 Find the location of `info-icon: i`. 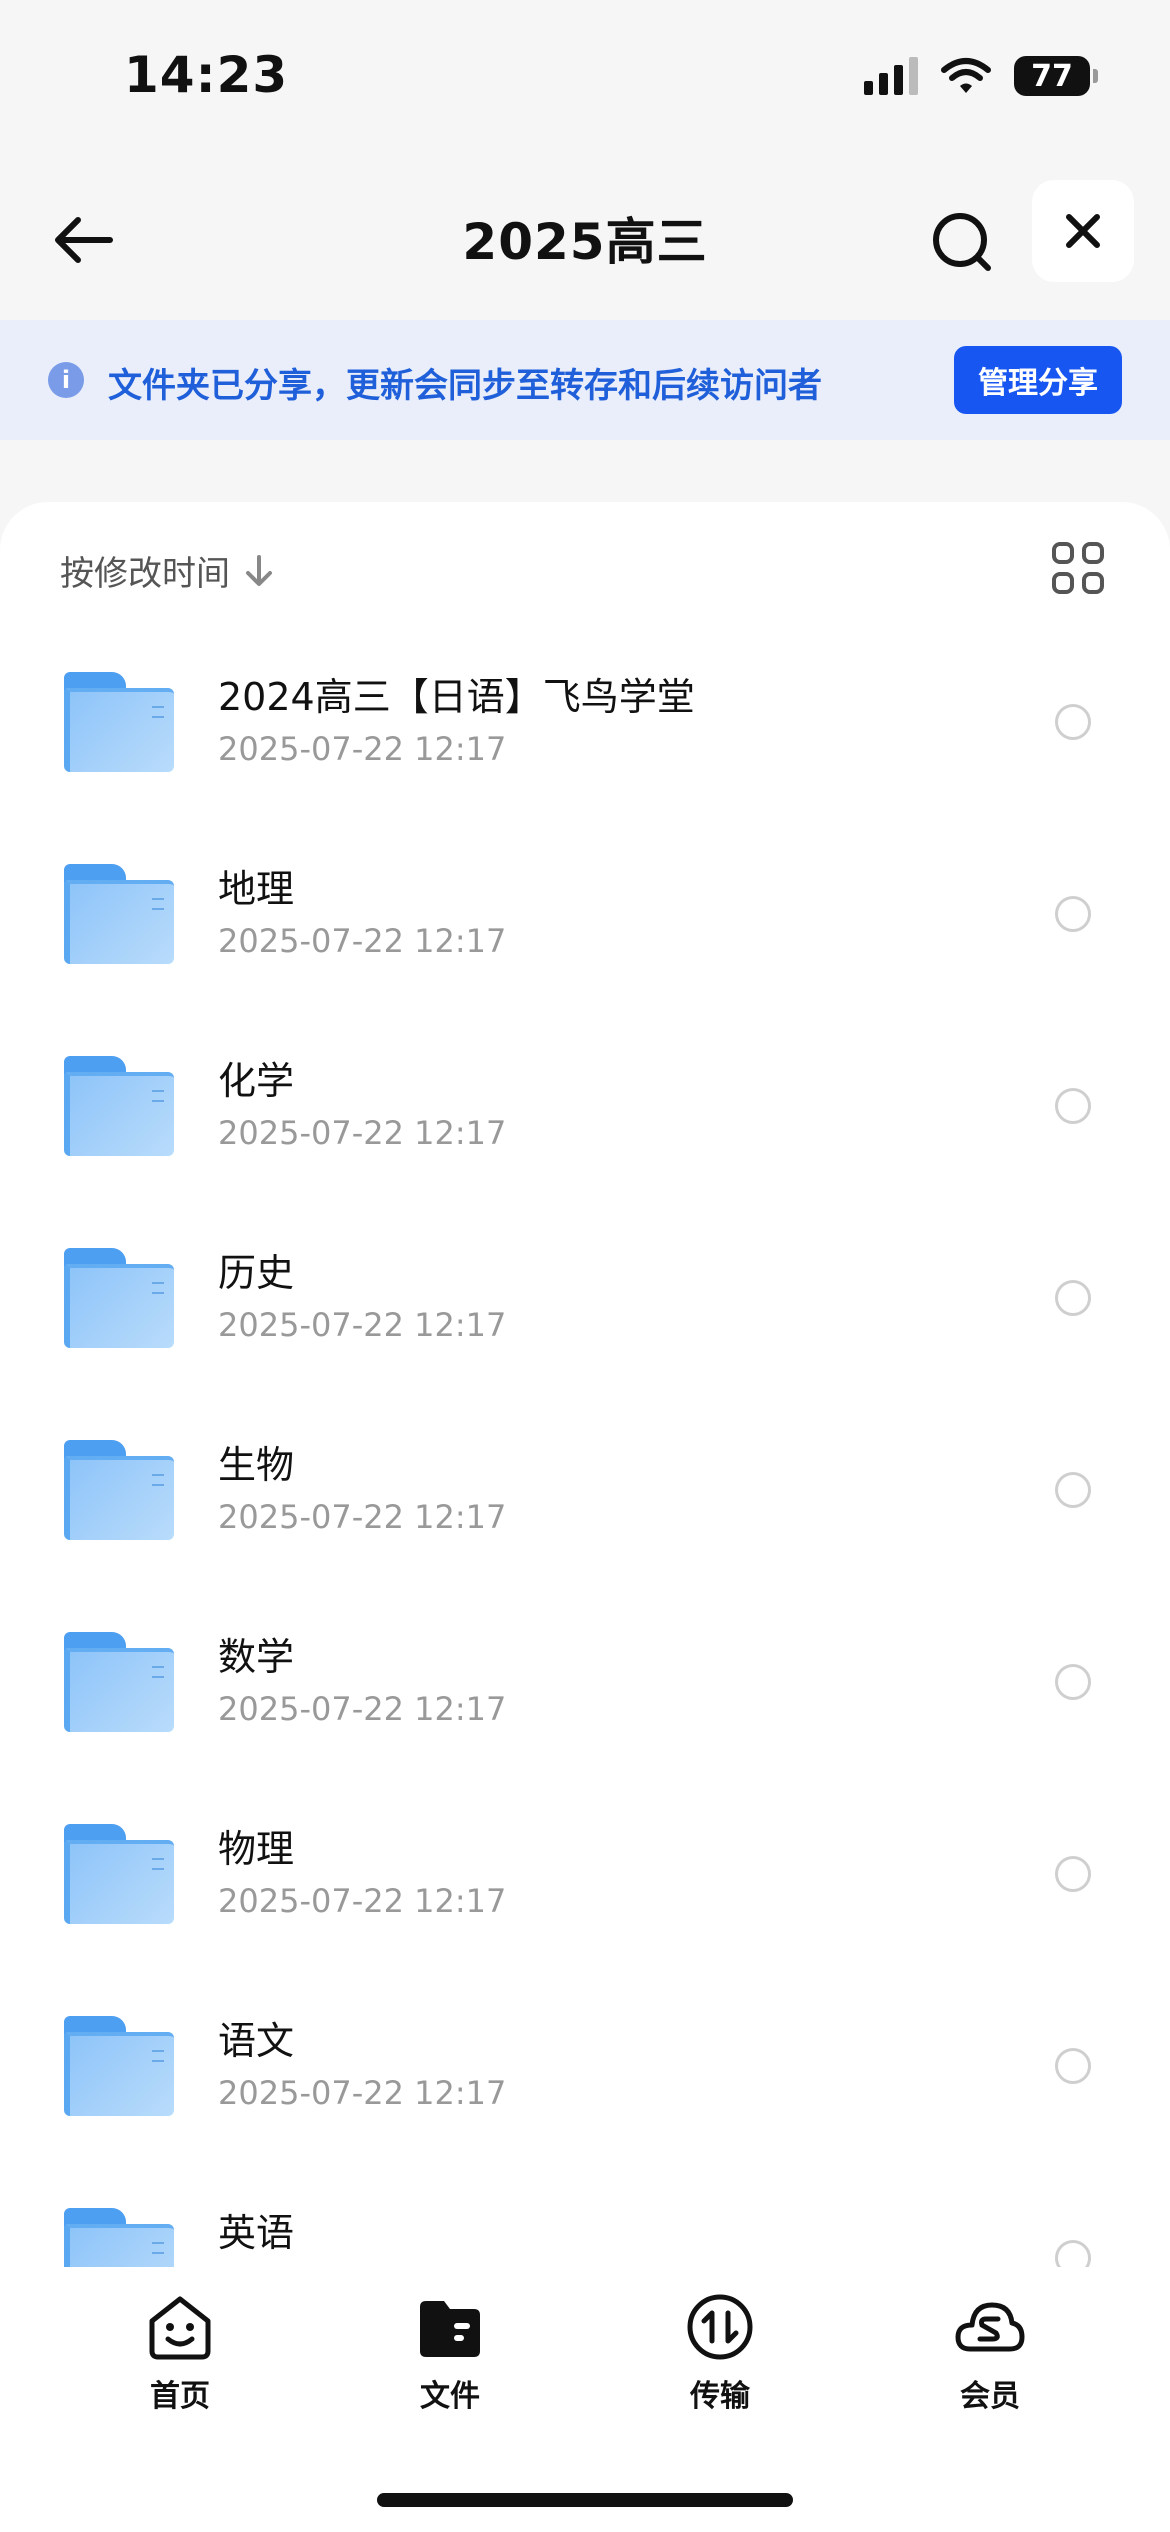

info-icon: i is located at coordinates (66, 380).